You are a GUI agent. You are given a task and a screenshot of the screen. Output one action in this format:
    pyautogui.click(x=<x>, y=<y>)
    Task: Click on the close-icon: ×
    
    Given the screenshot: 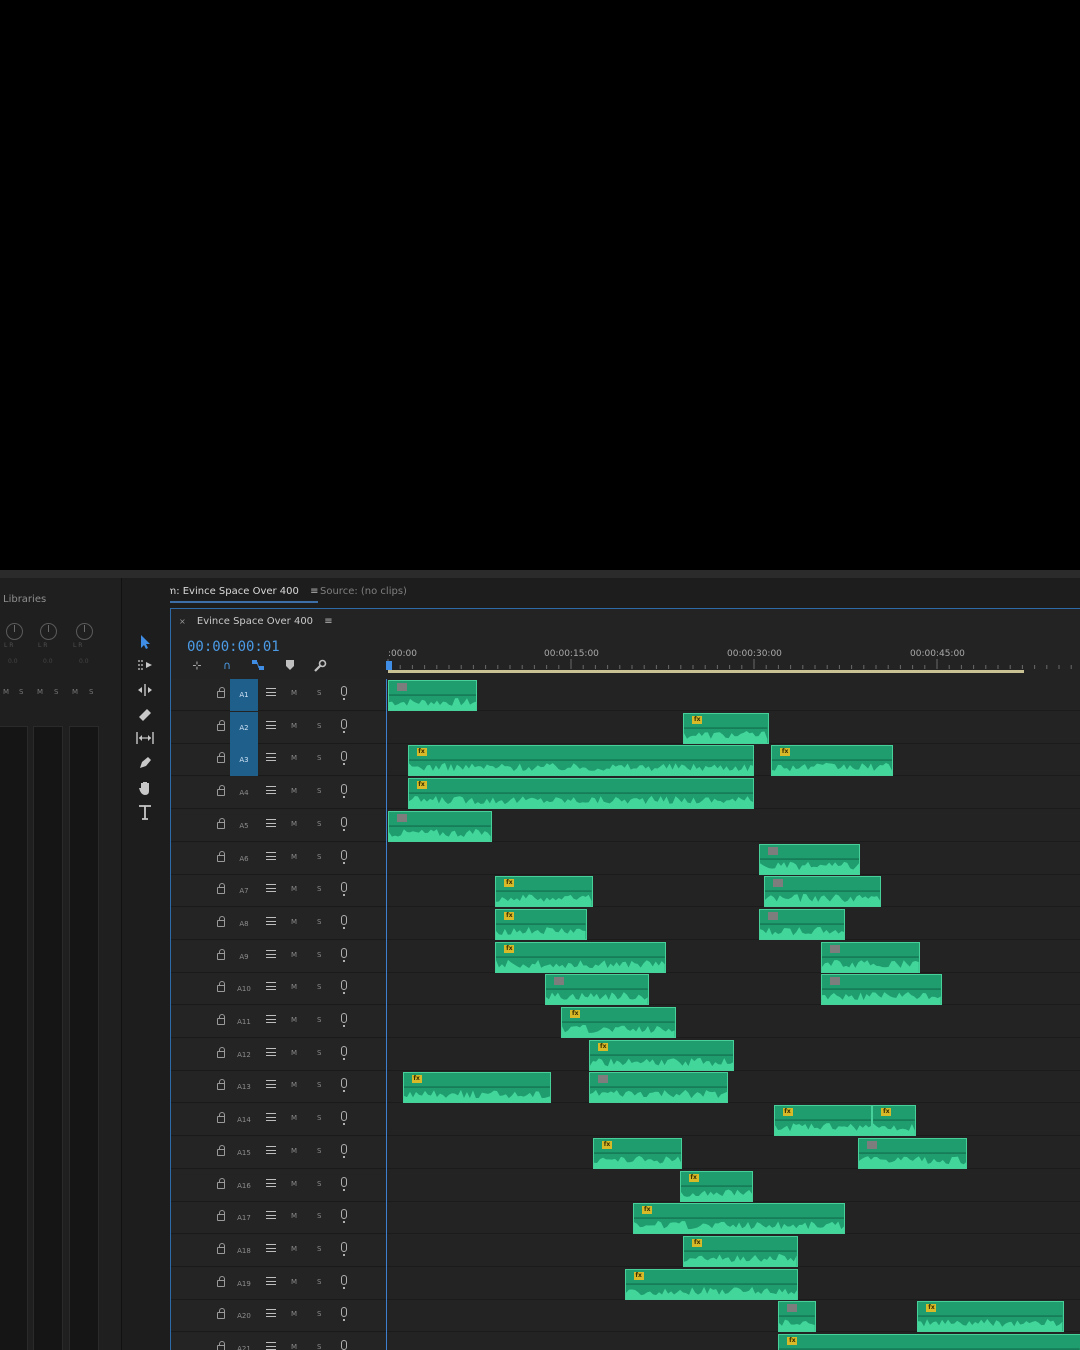 What is the action you would take?
    pyautogui.click(x=182, y=621)
    